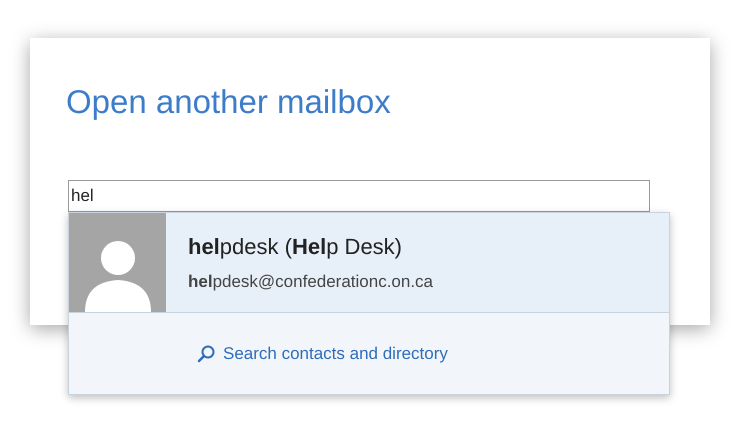 The height and width of the screenshot is (442, 743). Describe the element at coordinates (295, 247) in the screenshot. I see `contact-name: helpdesk (Help Desk)` at that location.